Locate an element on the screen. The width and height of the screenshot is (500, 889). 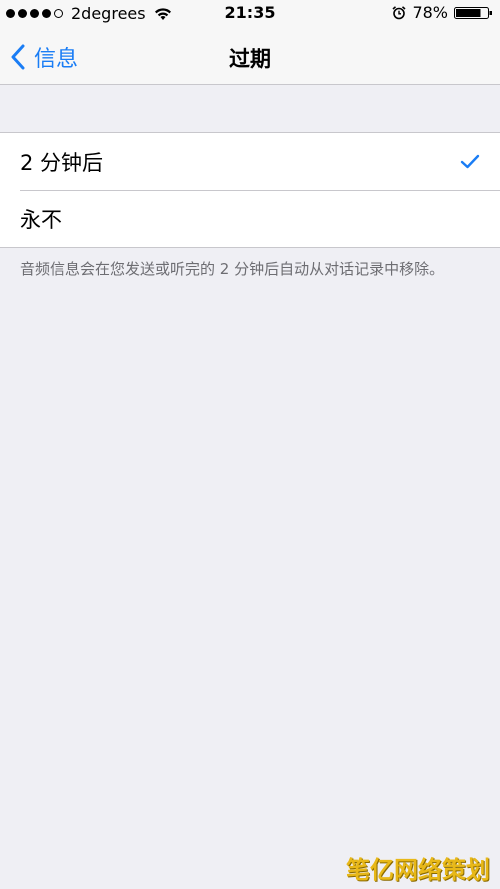
expire-options-group: 2 分钟后 永不 is located at coordinates (250, 190).